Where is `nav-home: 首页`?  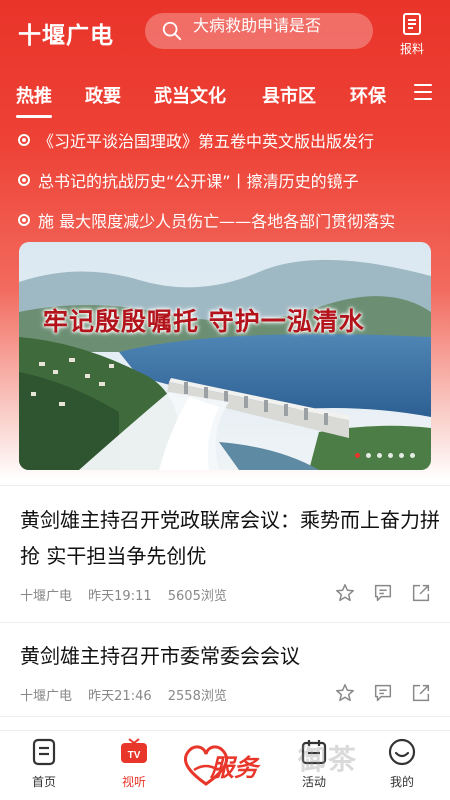
nav-home: 首页 is located at coordinates (44, 763).